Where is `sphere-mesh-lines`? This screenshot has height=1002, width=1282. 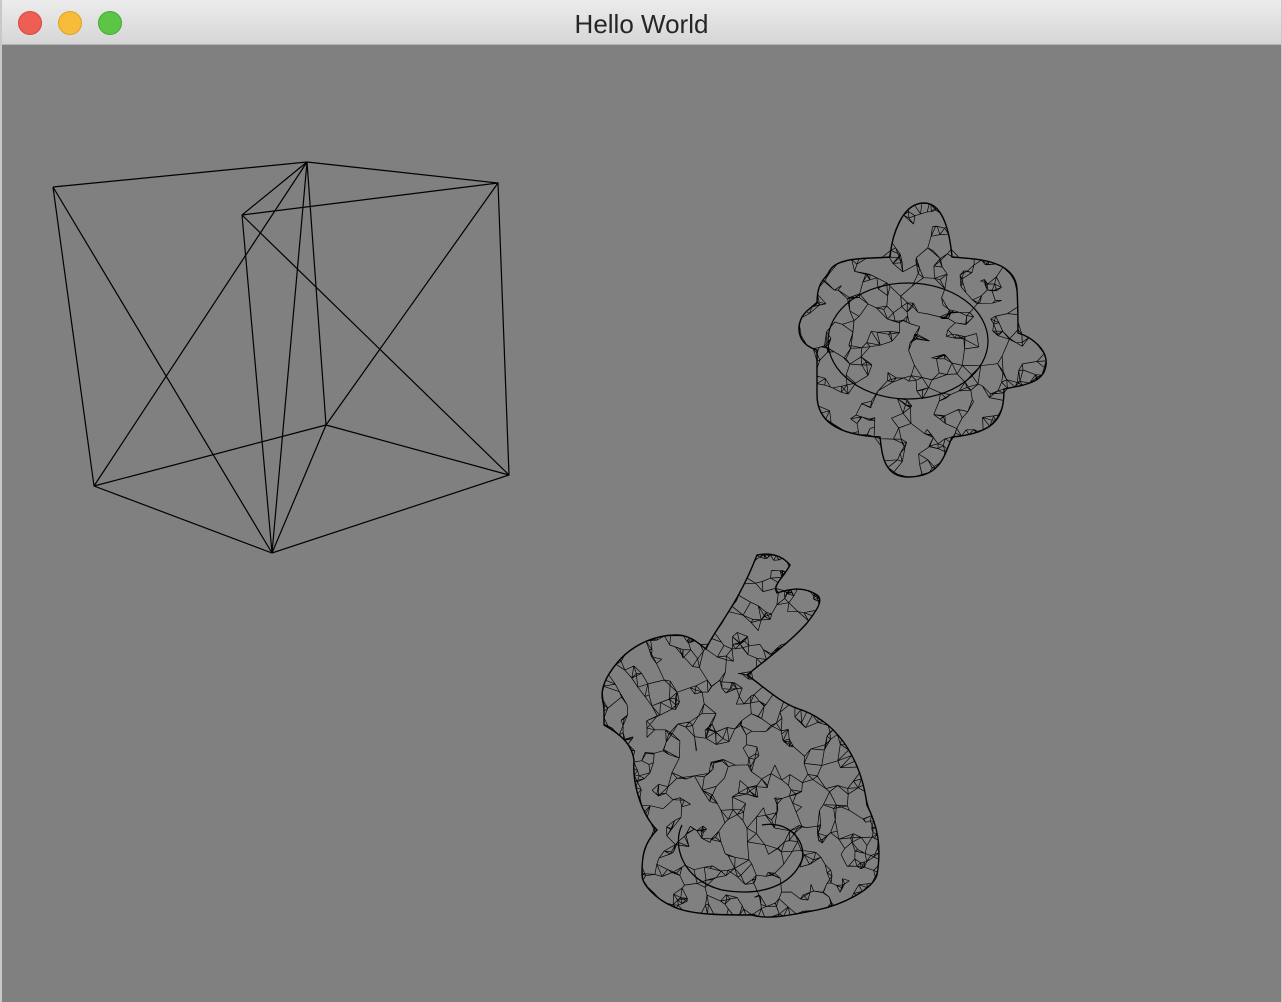 sphere-mesh-lines is located at coordinates (922, 340).